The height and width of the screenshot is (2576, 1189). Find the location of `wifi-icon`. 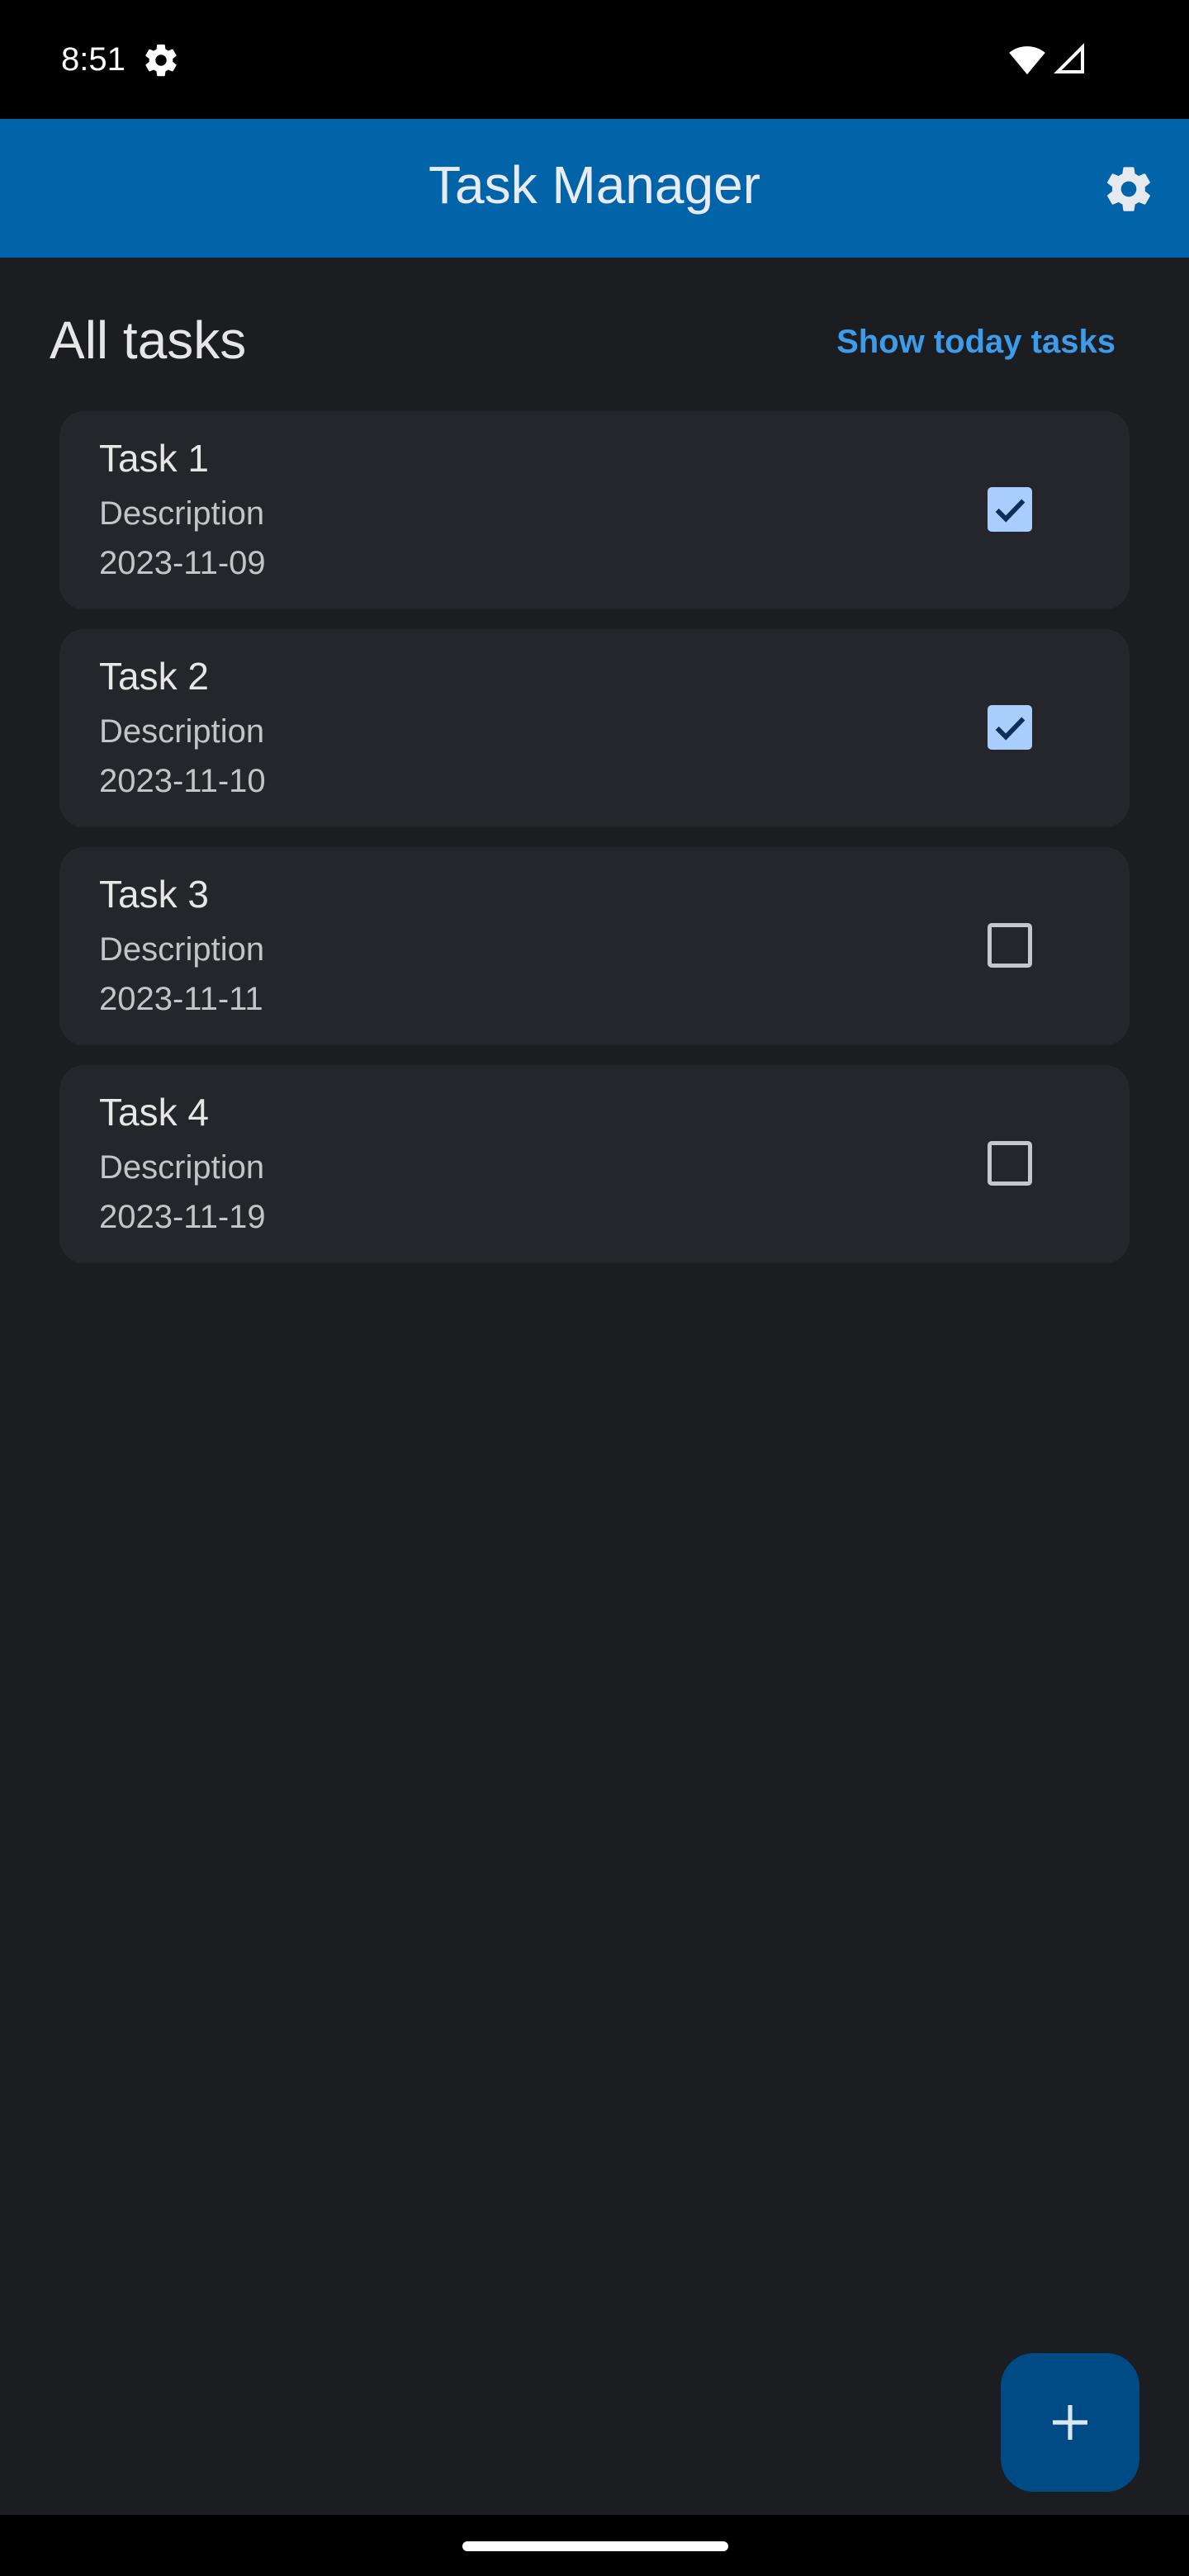

wifi-icon is located at coordinates (1027, 59).